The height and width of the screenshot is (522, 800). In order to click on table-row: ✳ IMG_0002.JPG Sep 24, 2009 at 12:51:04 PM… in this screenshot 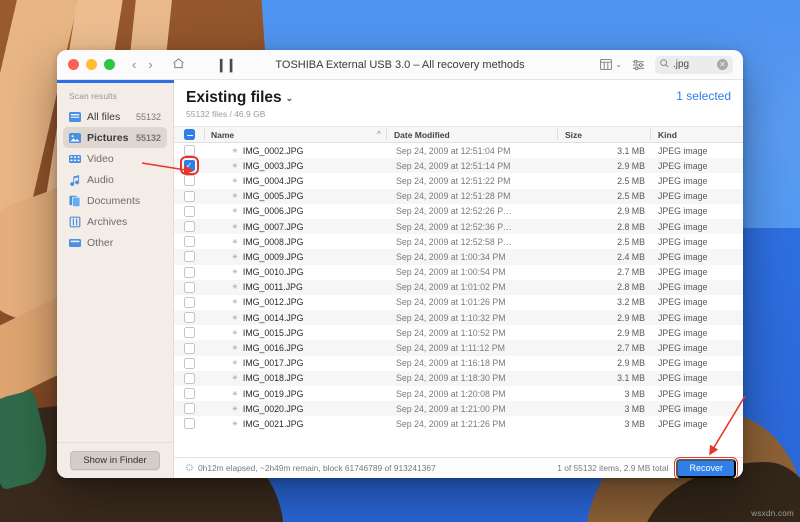, I will do `click(458, 150)`.